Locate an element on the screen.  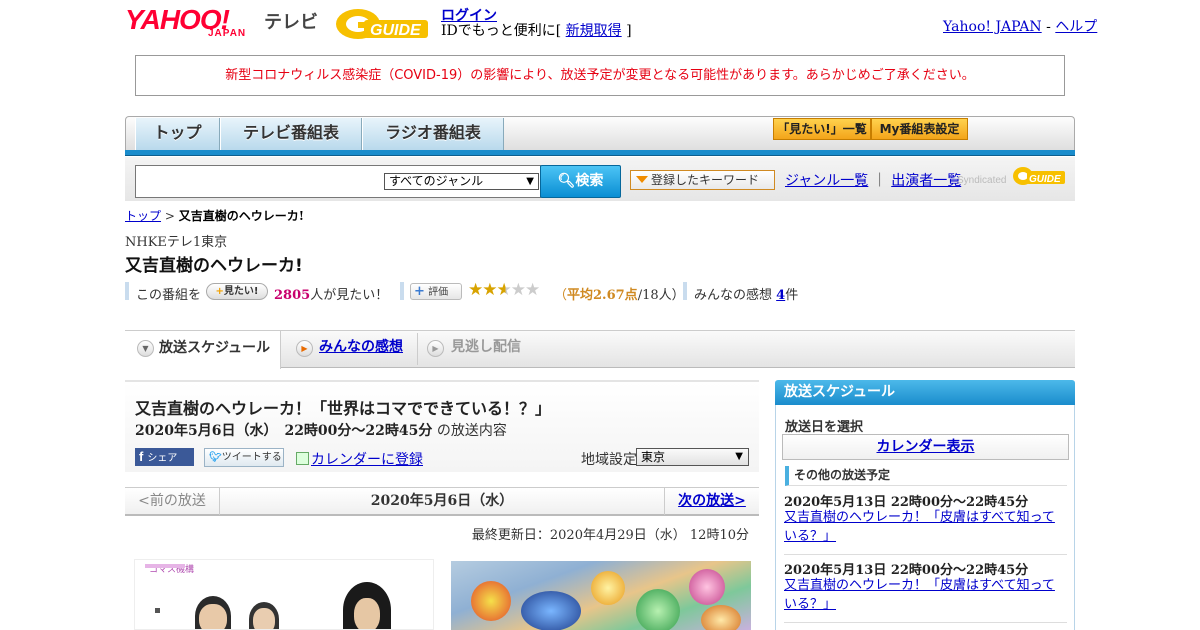
calendar-register: カレンダーに登録 is located at coordinates (359, 459).